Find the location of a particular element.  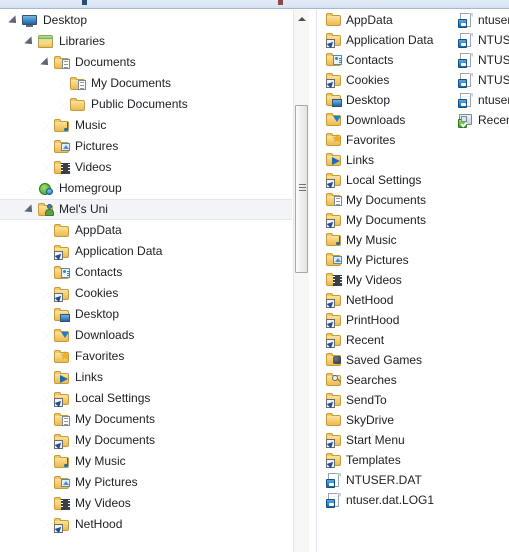

file-list-item: Application Data is located at coordinates (391, 40).